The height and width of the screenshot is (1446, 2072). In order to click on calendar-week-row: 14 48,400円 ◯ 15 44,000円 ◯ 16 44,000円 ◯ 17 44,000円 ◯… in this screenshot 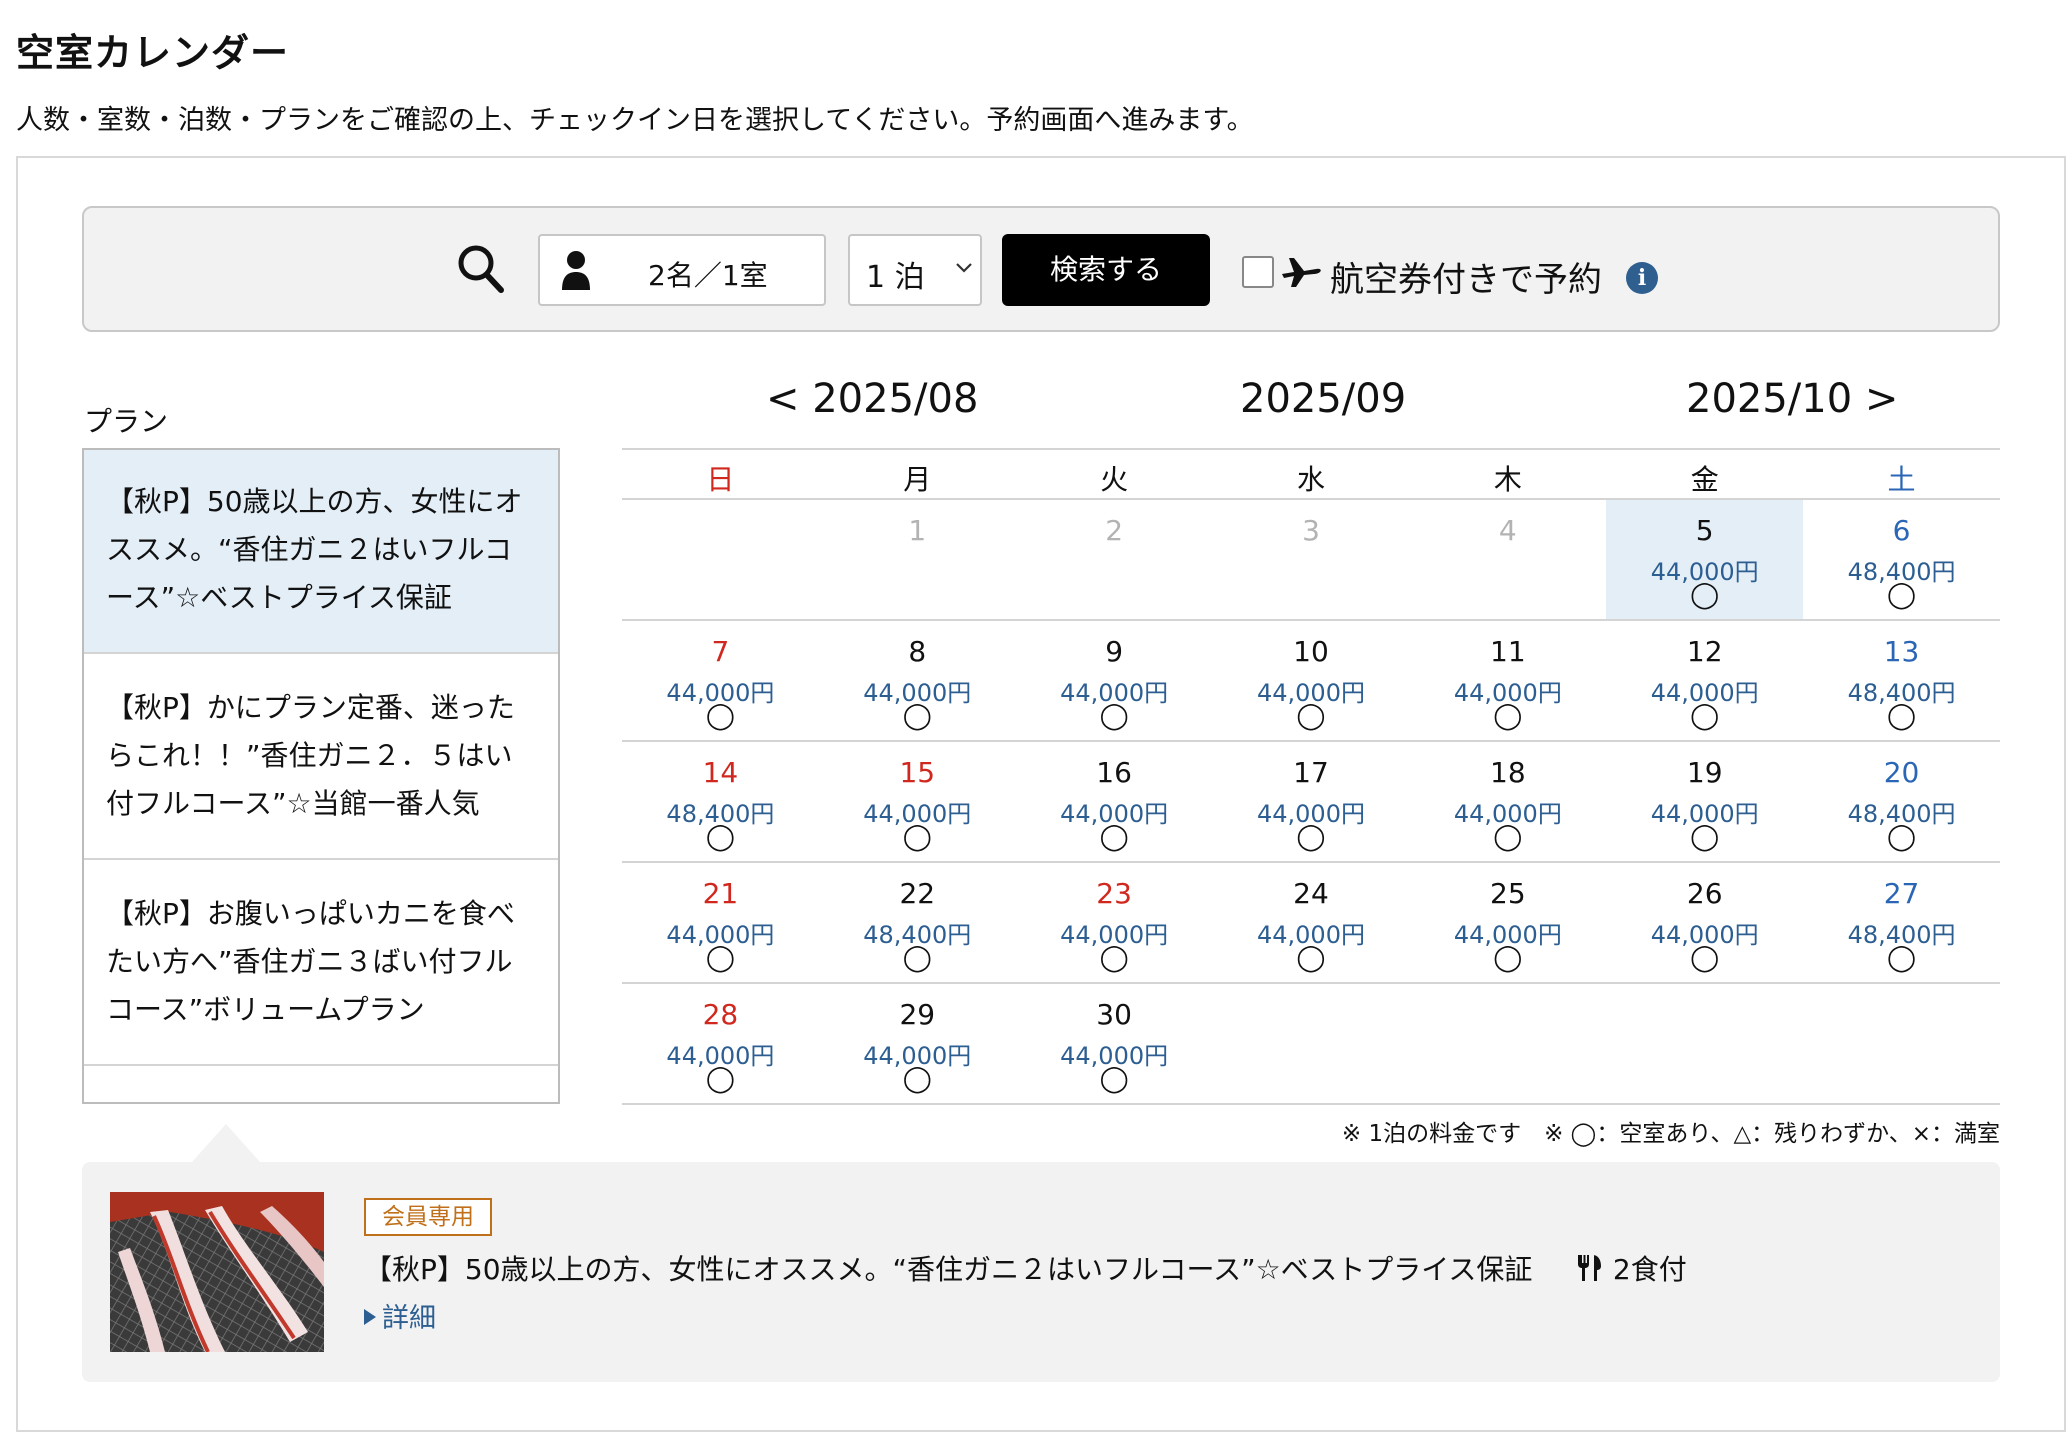, I will do `click(1311, 802)`.